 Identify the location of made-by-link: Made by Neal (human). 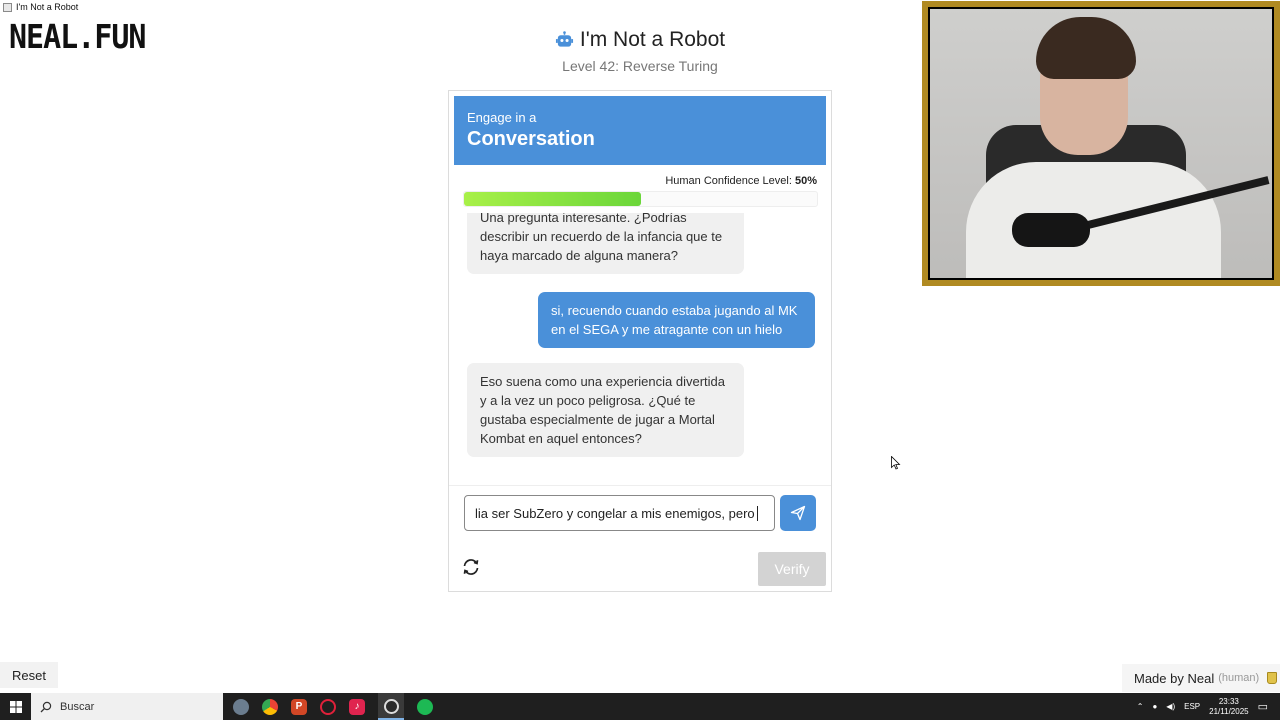
(1201, 678).